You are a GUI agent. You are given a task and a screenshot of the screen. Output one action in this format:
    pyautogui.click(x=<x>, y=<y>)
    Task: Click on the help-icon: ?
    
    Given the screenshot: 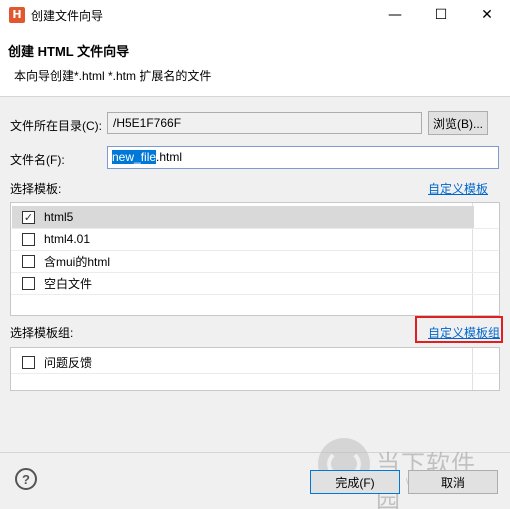 What is the action you would take?
    pyautogui.click(x=26, y=479)
    